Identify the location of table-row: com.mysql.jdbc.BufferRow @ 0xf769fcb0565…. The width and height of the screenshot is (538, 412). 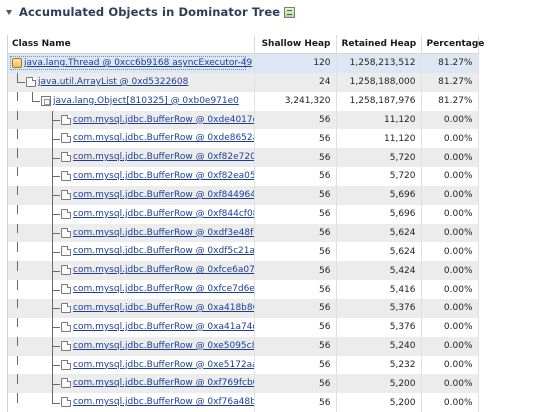
(243, 383).